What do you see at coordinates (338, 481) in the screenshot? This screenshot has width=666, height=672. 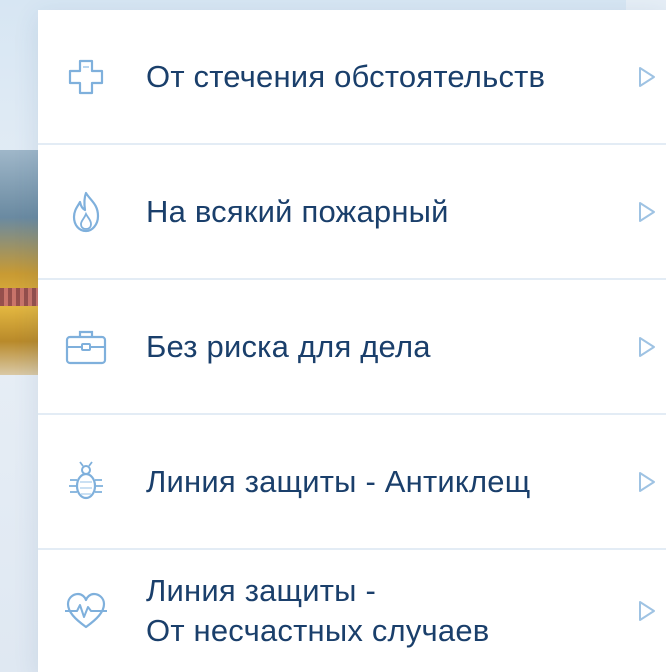 I see `menu-item-label-line: Линия защиты - Антиклещ` at bounding box center [338, 481].